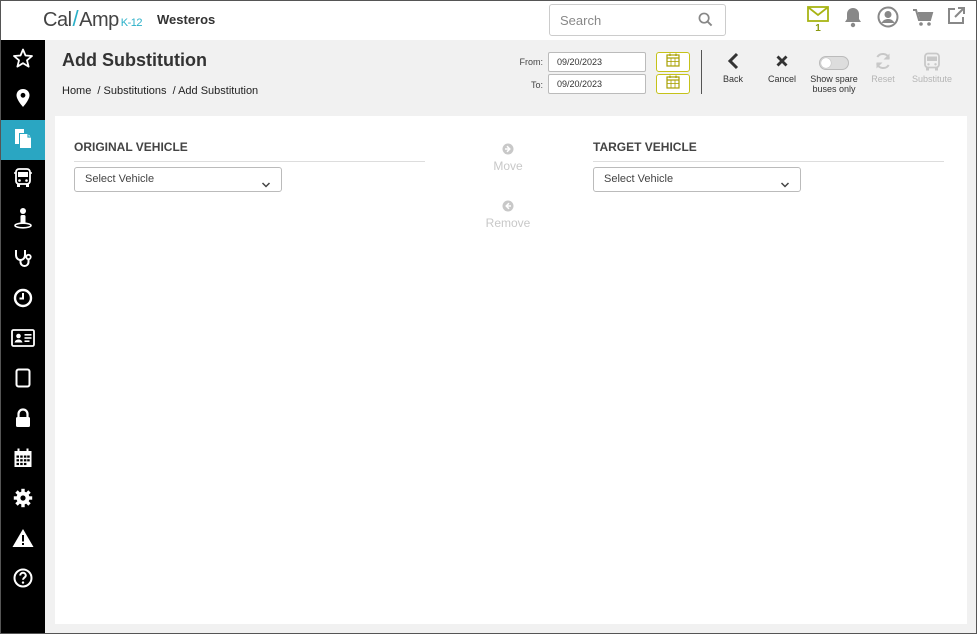  What do you see at coordinates (536, 85) in the screenshot?
I see `to-label: To:` at bounding box center [536, 85].